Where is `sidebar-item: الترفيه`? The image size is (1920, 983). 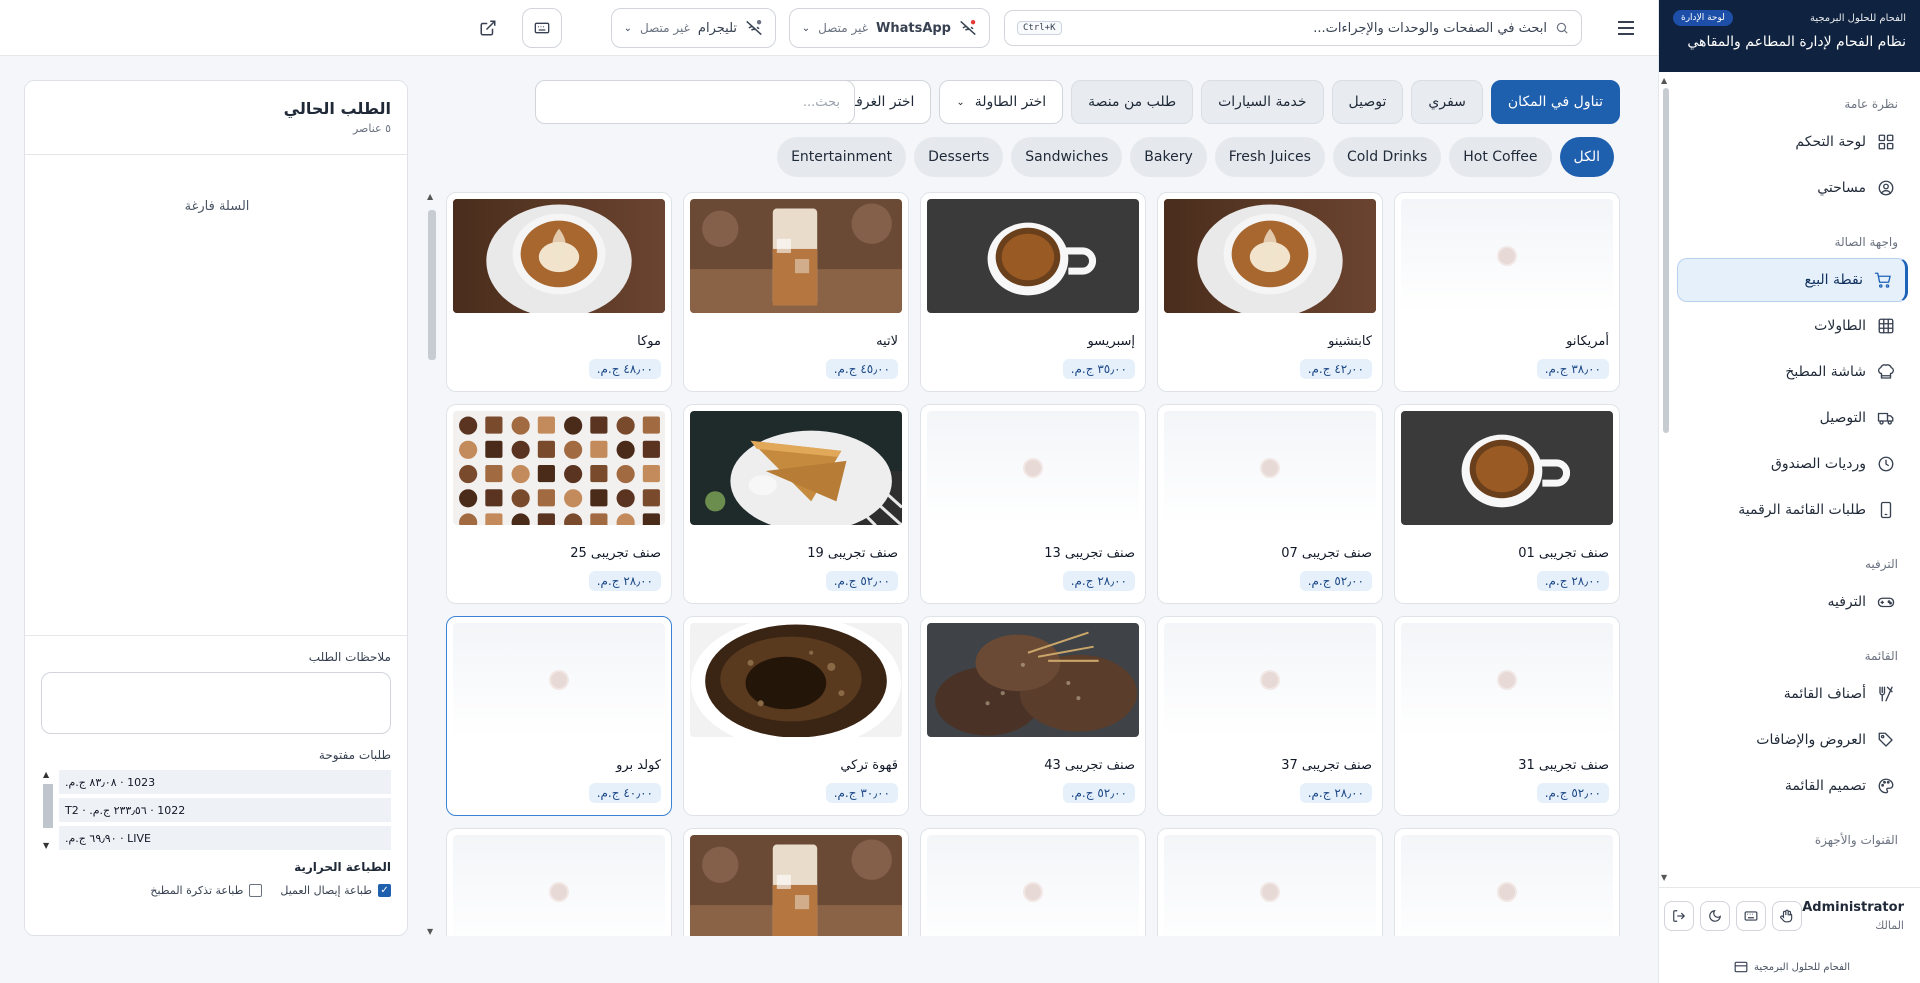
sidebar-item: الترفيه is located at coordinates (1792, 602).